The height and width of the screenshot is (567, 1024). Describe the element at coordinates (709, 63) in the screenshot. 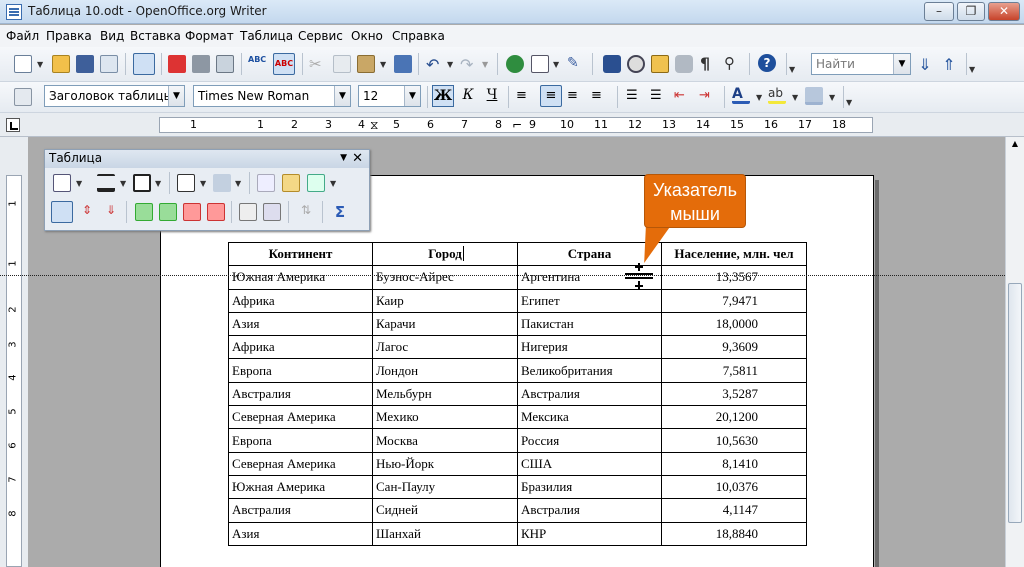

I see `nonprinting-characters-icon: ¶` at that location.